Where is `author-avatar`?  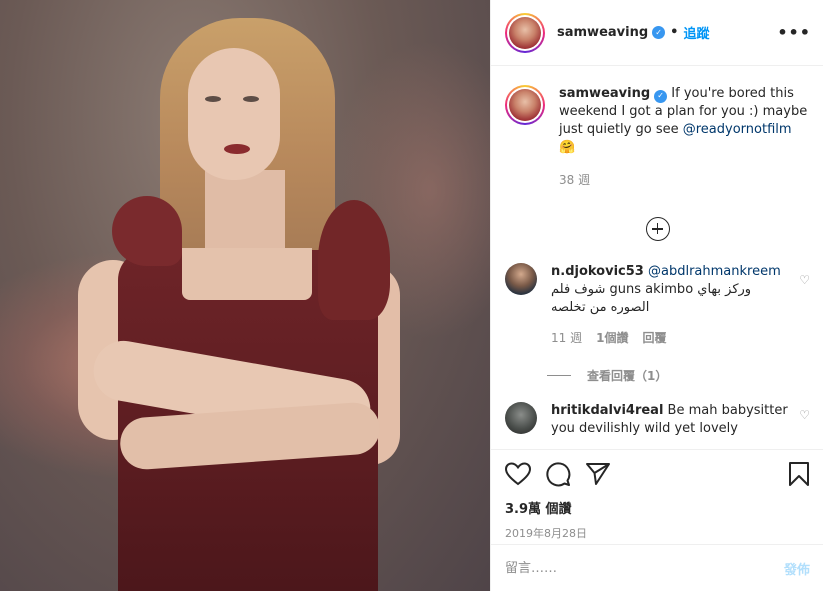
author-avatar is located at coordinates (525, 32).